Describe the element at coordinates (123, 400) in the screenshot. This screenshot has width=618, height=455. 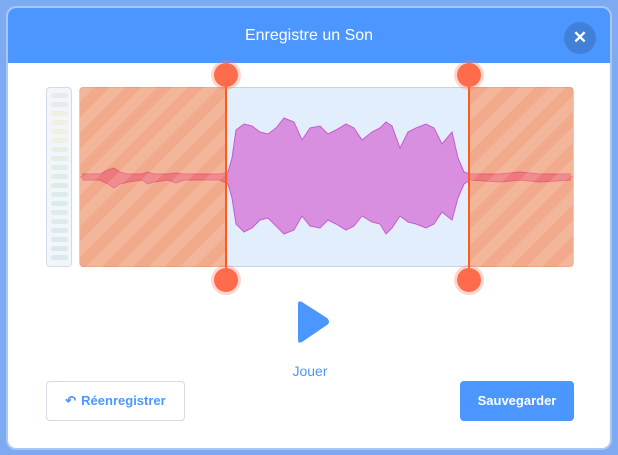
I see `rerecord-label: Réenregistrer` at that location.